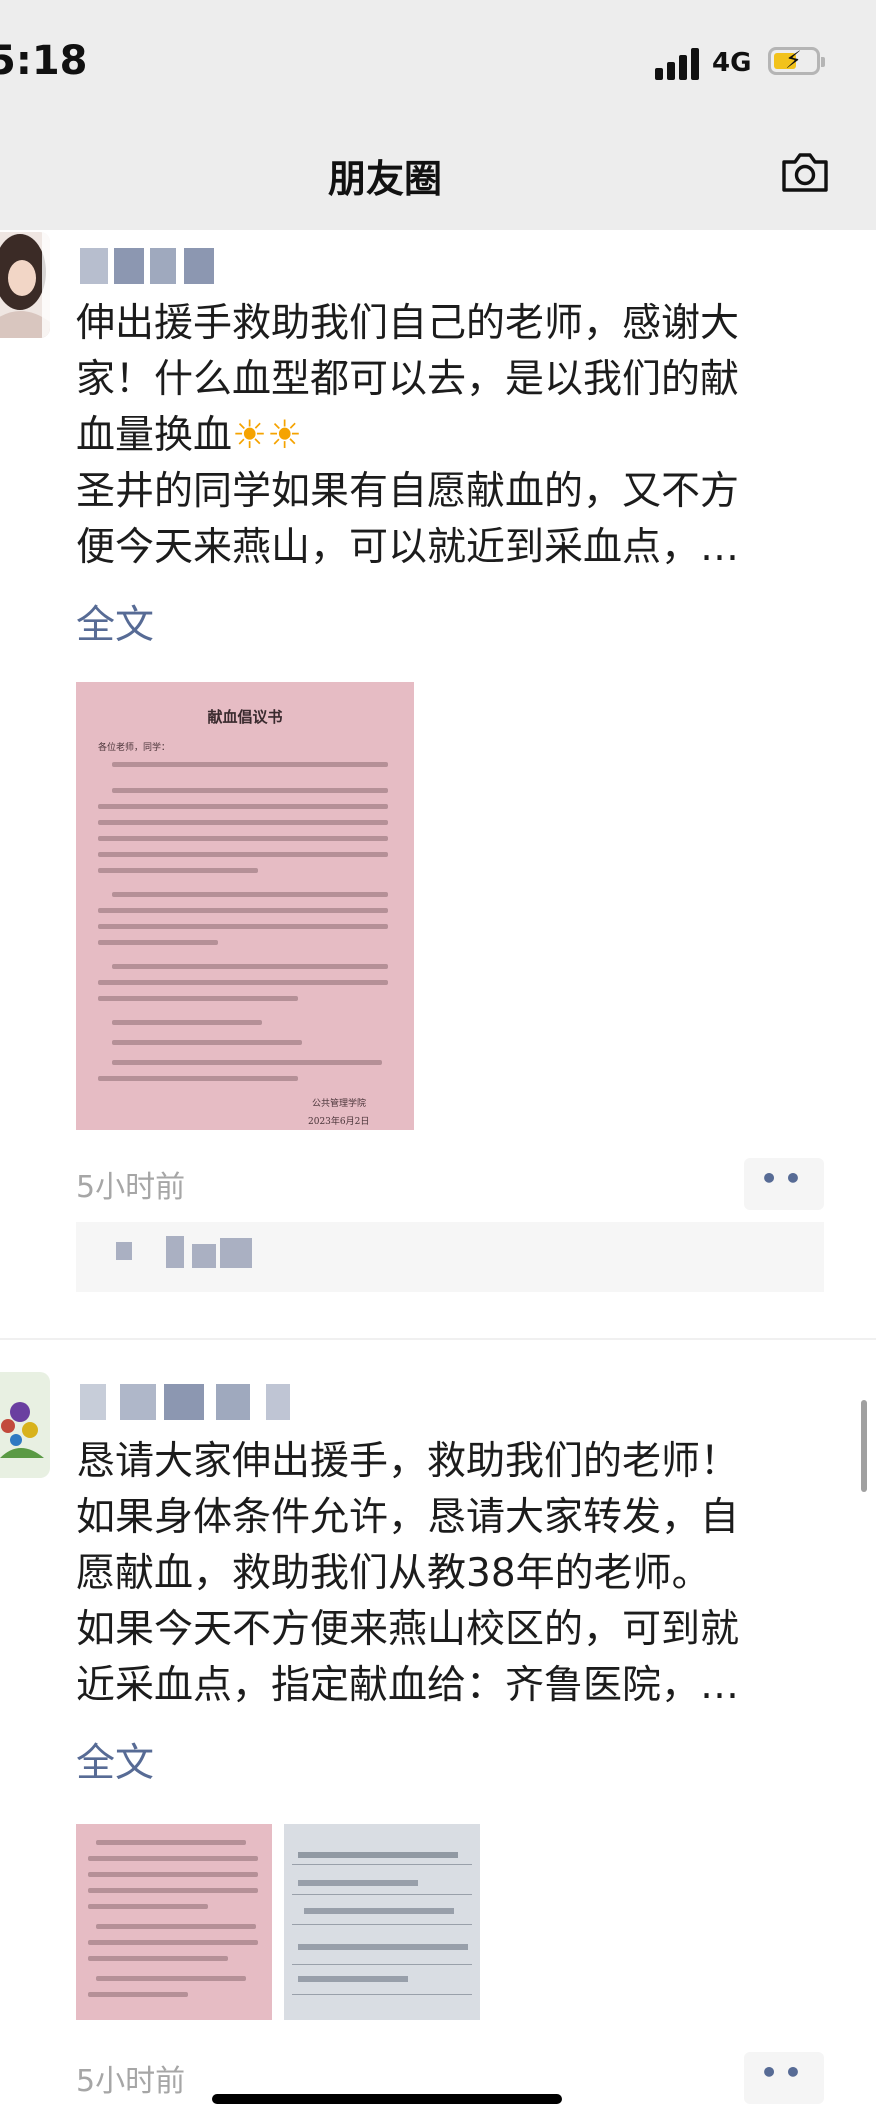 The image size is (876, 2119). What do you see at coordinates (438, 60) in the screenshot?
I see `status-bar: 5:18 4G ⚡` at bounding box center [438, 60].